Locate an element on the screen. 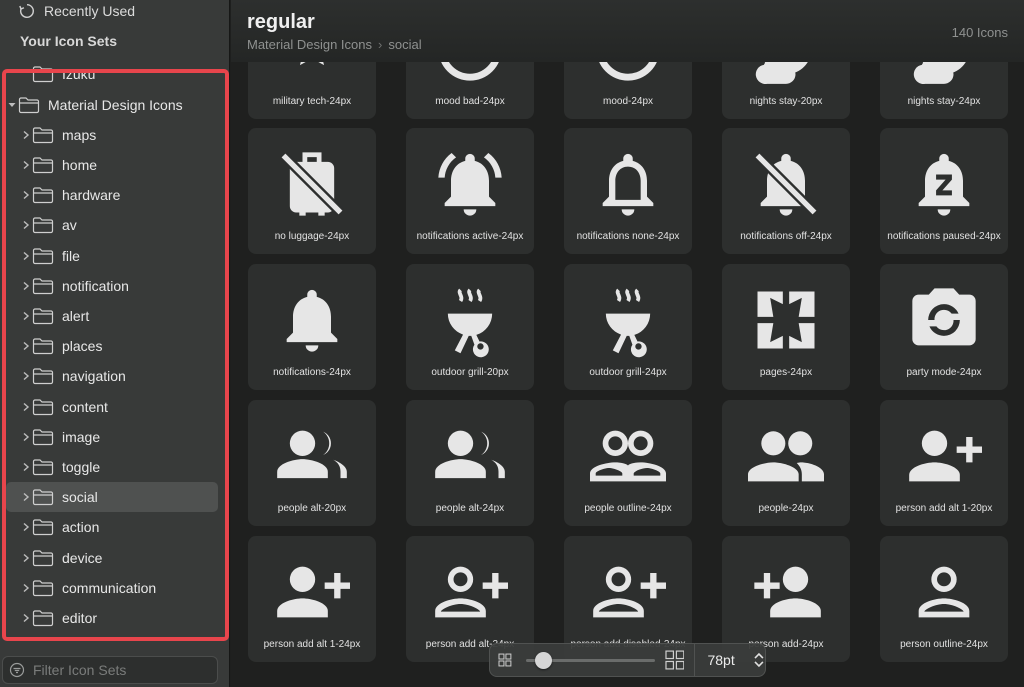 The height and width of the screenshot is (687, 1024). slider-thumb is located at coordinates (543, 660).